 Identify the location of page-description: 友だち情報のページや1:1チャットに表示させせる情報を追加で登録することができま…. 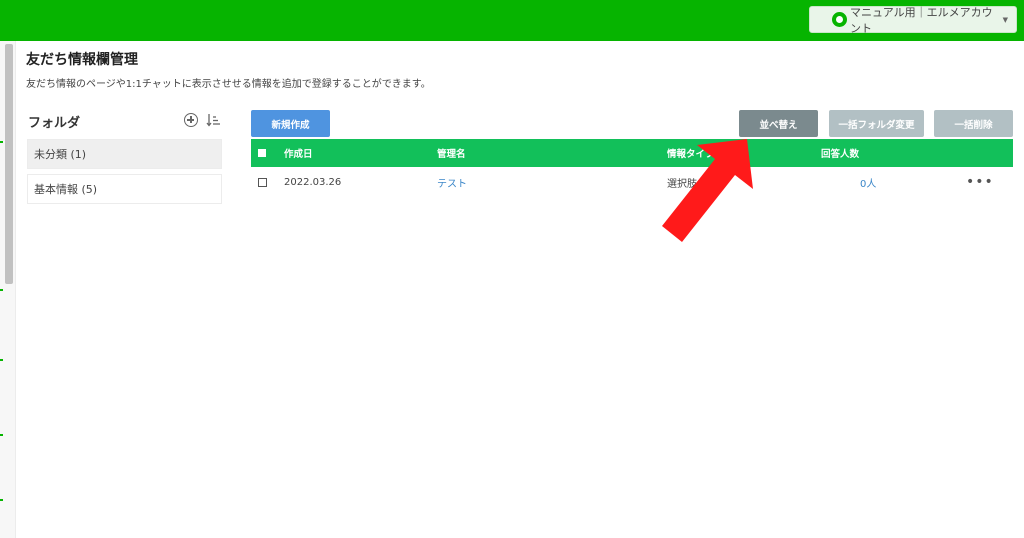
(228, 84).